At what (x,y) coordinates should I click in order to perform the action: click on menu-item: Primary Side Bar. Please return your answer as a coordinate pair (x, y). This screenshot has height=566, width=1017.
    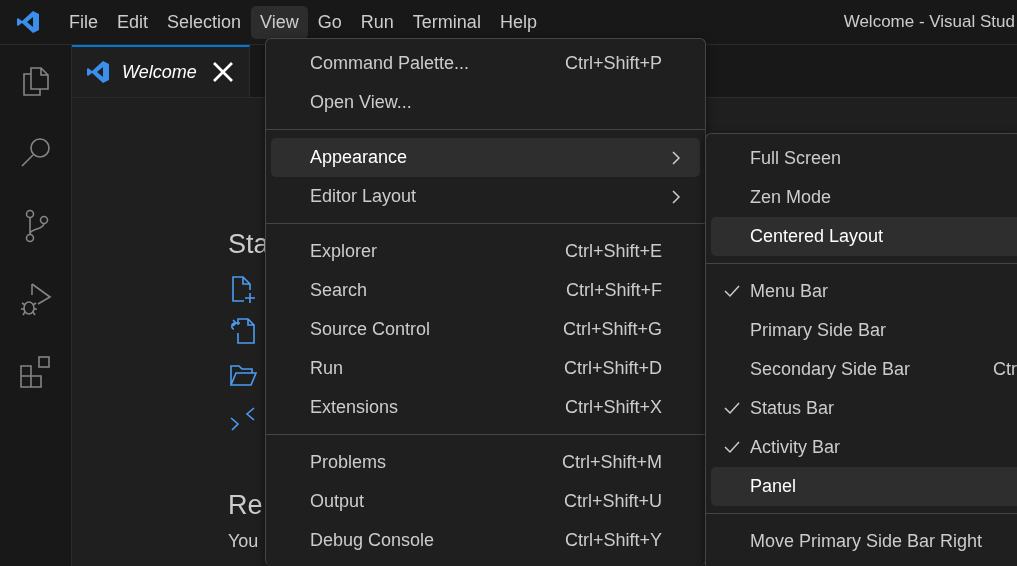
    Looking at the image, I should click on (864, 330).